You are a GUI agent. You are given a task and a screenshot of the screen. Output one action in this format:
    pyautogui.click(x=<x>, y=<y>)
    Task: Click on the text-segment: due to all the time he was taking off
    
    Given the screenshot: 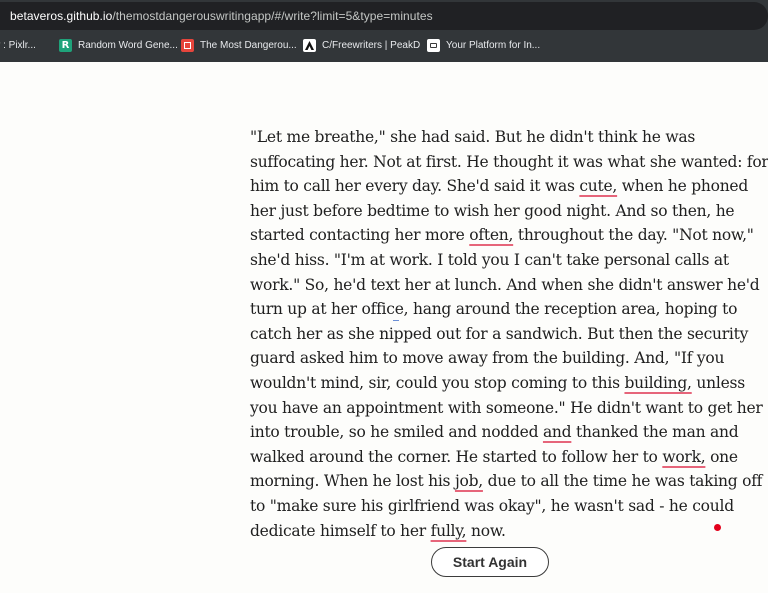 What is the action you would take?
    pyautogui.click(x=622, y=481)
    